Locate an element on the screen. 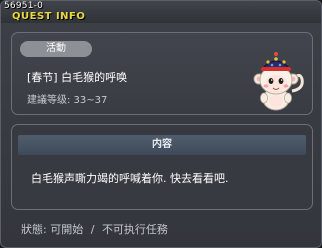 The height and width of the screenshot is (248, 322). quest-id: 56951-0 is located at coordinates (24, 6).